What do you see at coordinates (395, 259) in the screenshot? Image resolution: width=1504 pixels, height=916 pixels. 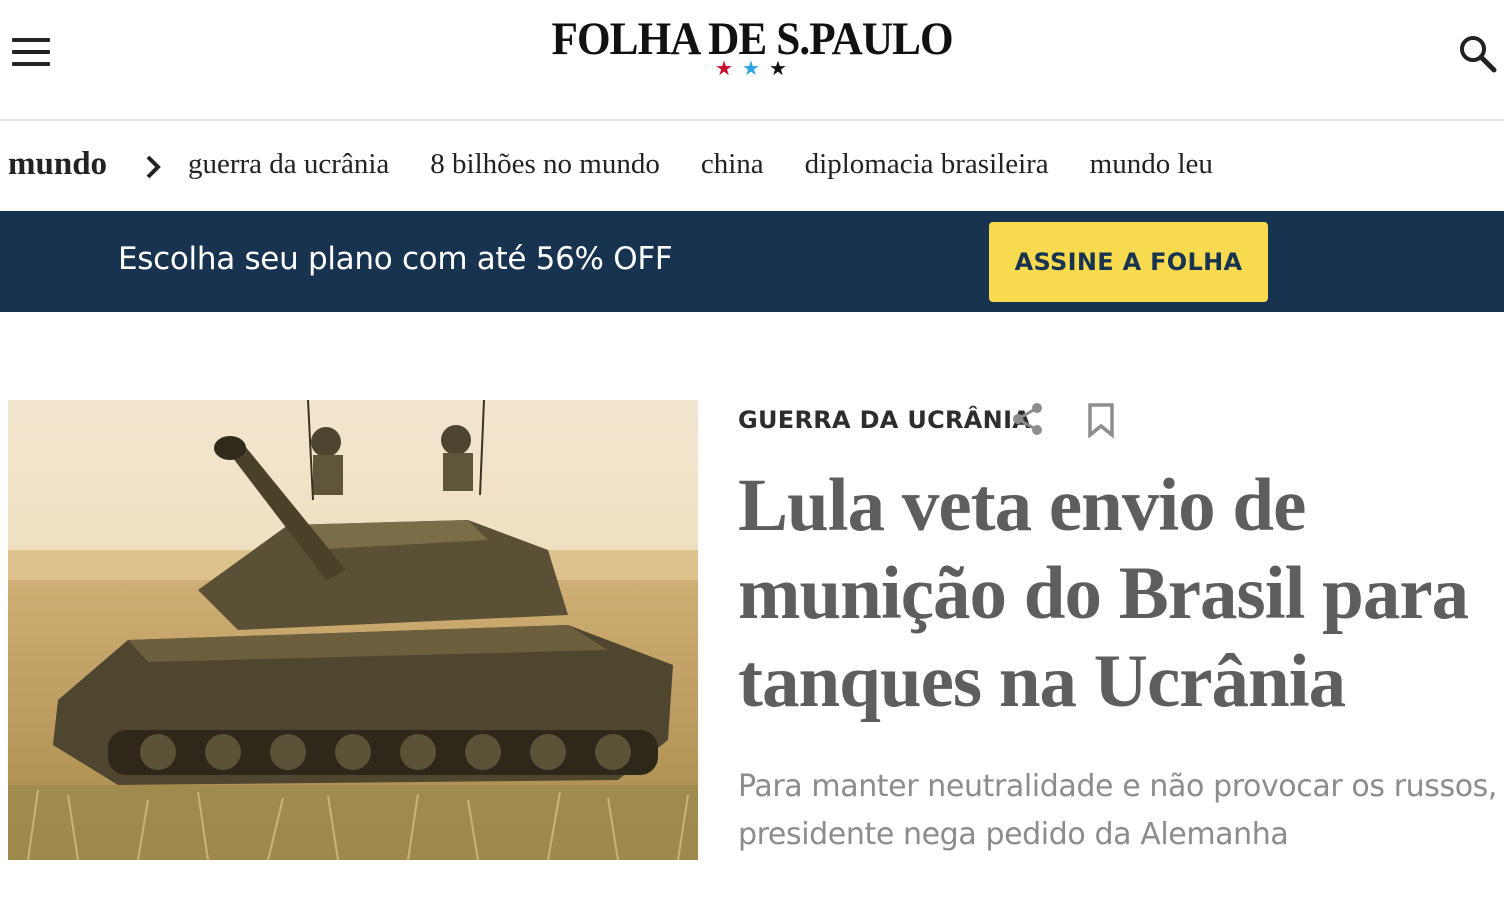 I see `promo-text: Escolha seu plano com até 56% OFF` at bounding box center [395, 259].